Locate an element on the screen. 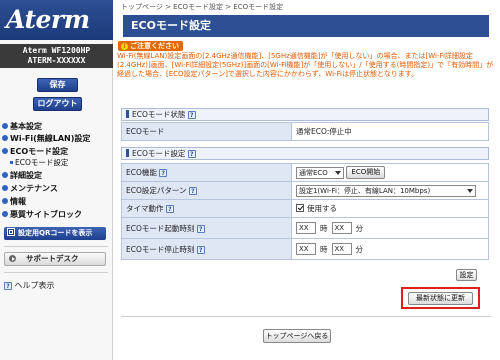 Image resolution: width=500 pixels, height=360 pixels. save-button: 保存 is located at coordinates (57, 85).